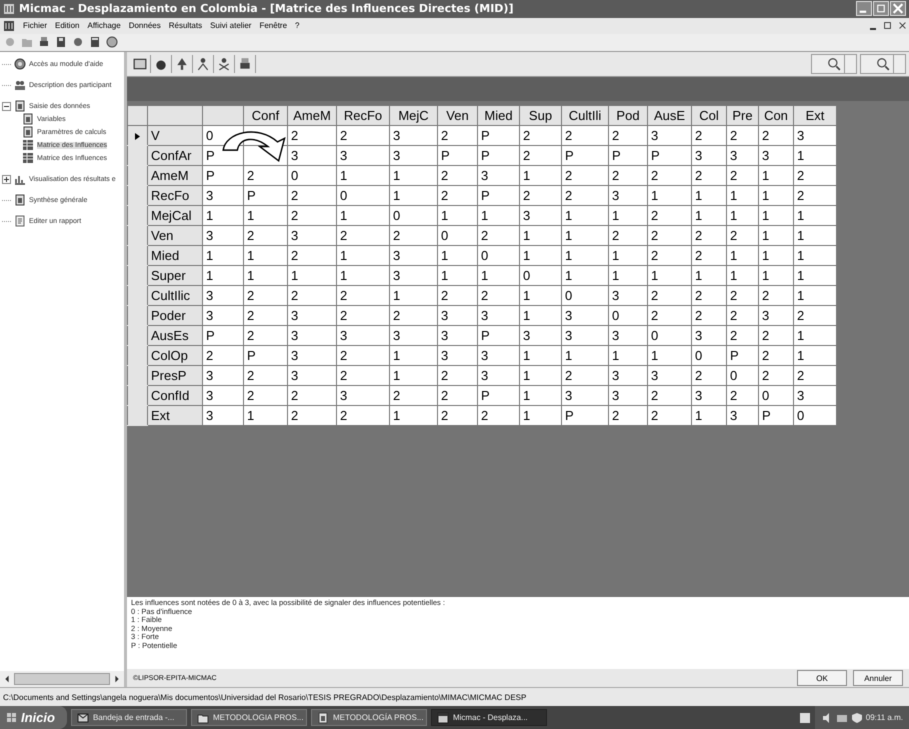  Describe the element at coordinates (104, 25) in the screenshot. I see `menu-item: Affichage` at that location.